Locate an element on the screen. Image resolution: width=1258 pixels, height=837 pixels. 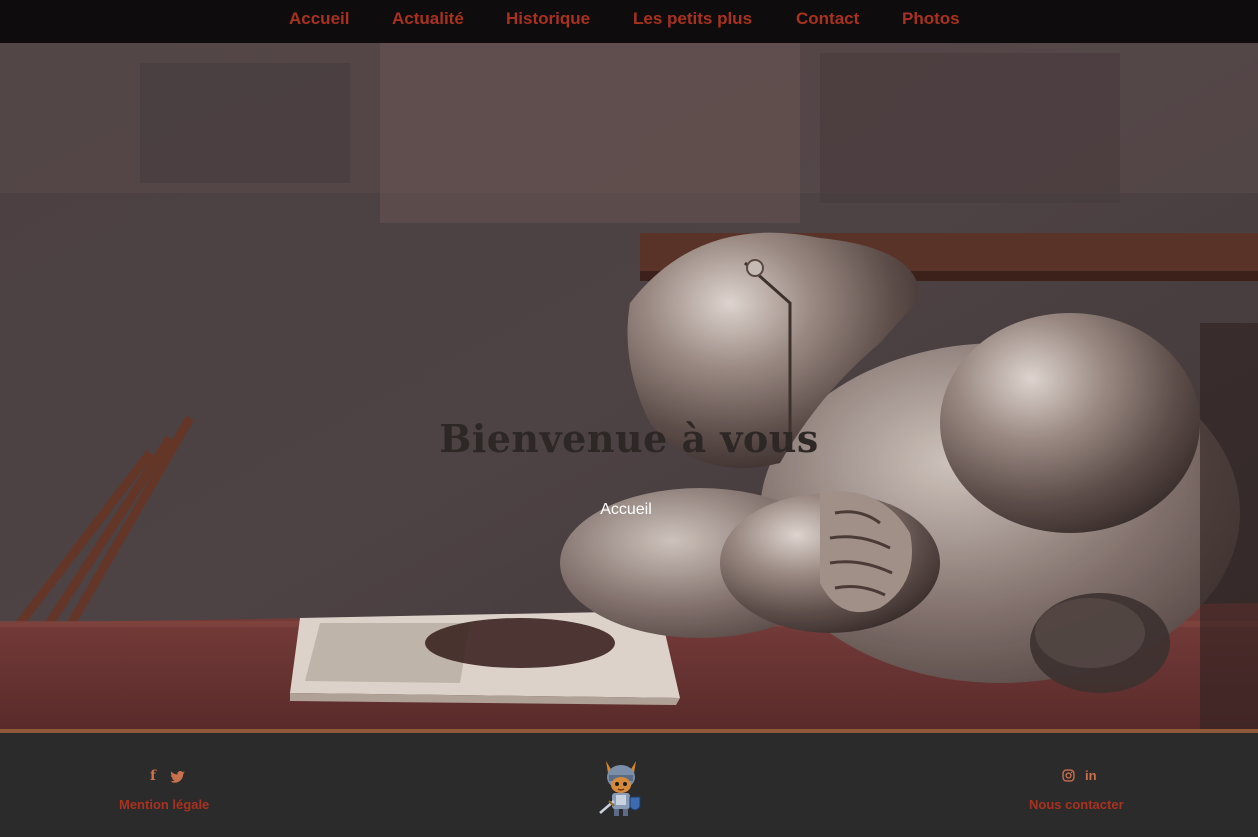
knight-mascot-logo is located at coordinates (621, 790).